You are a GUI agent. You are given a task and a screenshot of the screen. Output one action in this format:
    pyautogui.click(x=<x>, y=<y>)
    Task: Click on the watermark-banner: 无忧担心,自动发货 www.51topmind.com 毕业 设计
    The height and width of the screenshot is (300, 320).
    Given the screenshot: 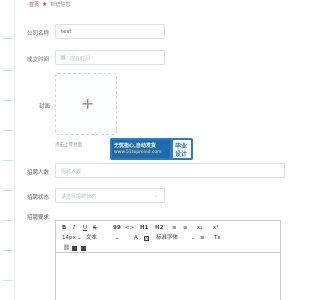 What is the action you would take?
    pyautogui.click(x=151, y=149)
    